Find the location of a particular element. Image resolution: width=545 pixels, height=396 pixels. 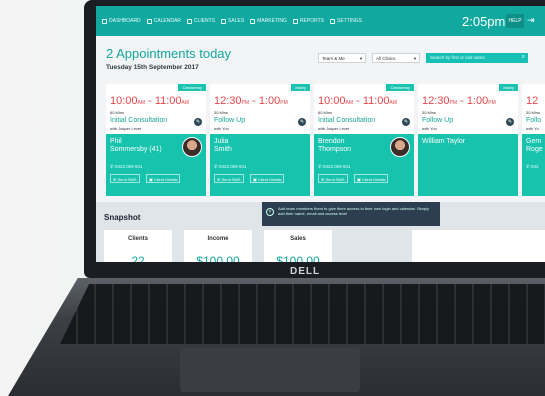

service-name: Follo is located at coordinates (534, 120).